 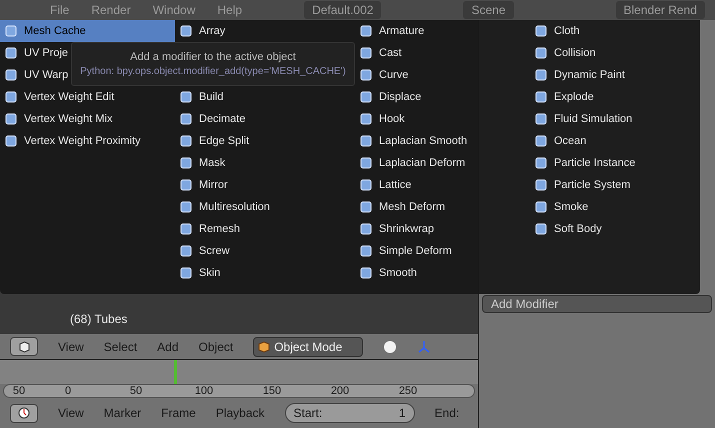 What do you see at coordinates (447, 413) in the screenshot?
I see `end-label: End:` at bounding box center [447, 413].